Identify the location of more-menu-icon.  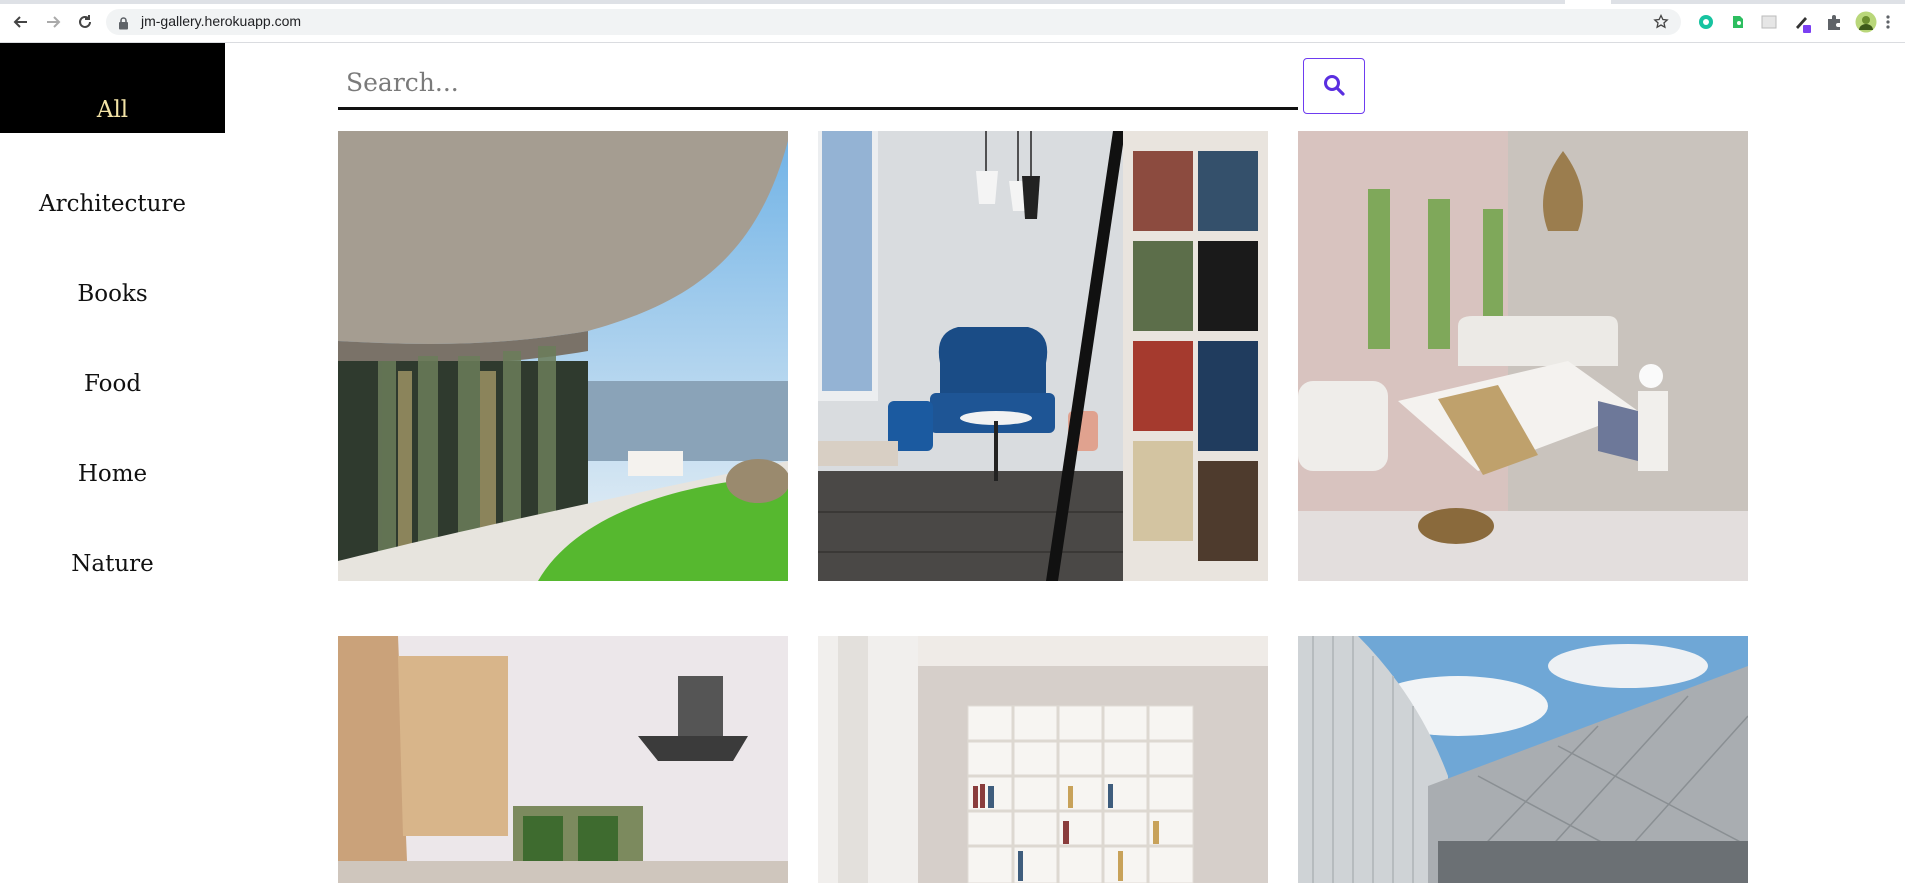
(1888, 22).